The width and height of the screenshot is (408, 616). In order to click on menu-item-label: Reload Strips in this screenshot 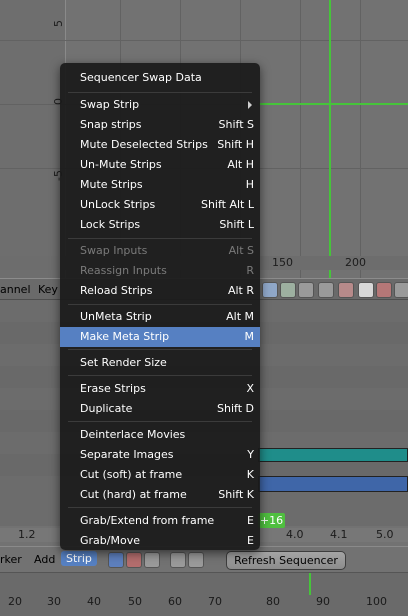, I will do `click(116, 290)`.